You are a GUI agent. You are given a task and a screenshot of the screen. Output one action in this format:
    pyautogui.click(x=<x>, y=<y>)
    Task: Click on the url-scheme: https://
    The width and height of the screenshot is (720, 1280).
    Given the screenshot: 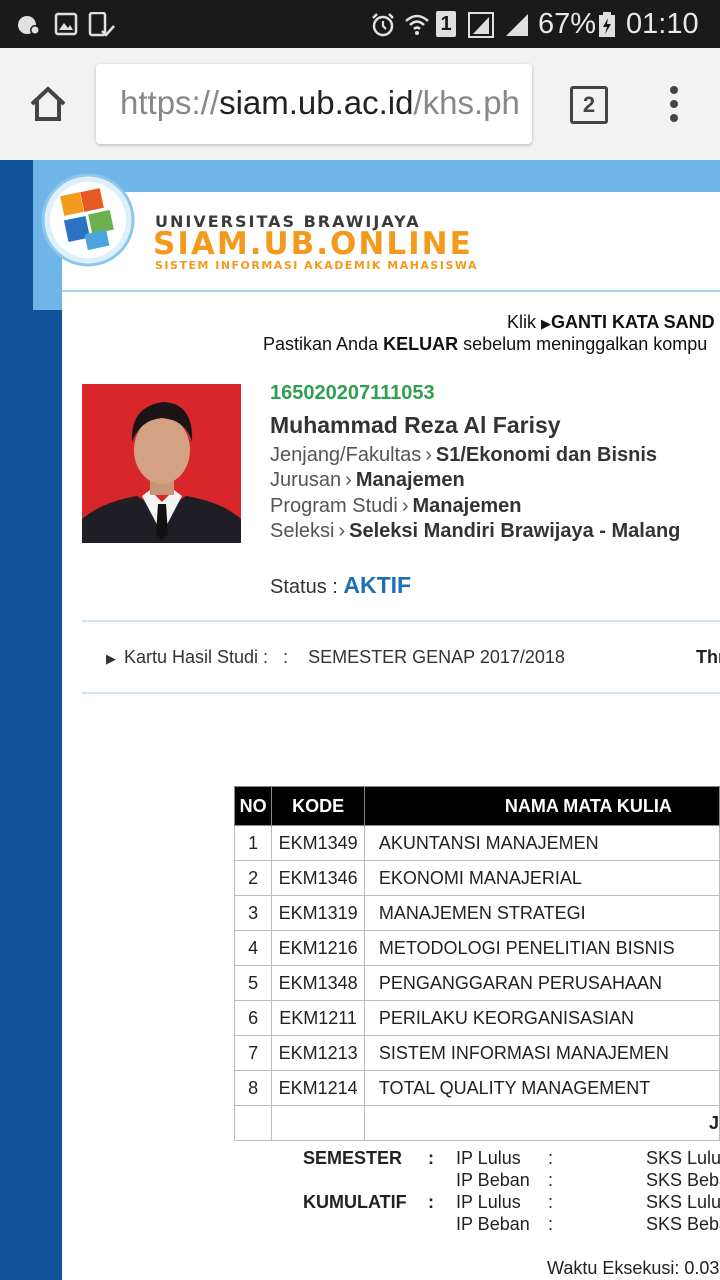 What is the action you would take?
    pyautogui.click(x=170, y=102)
    